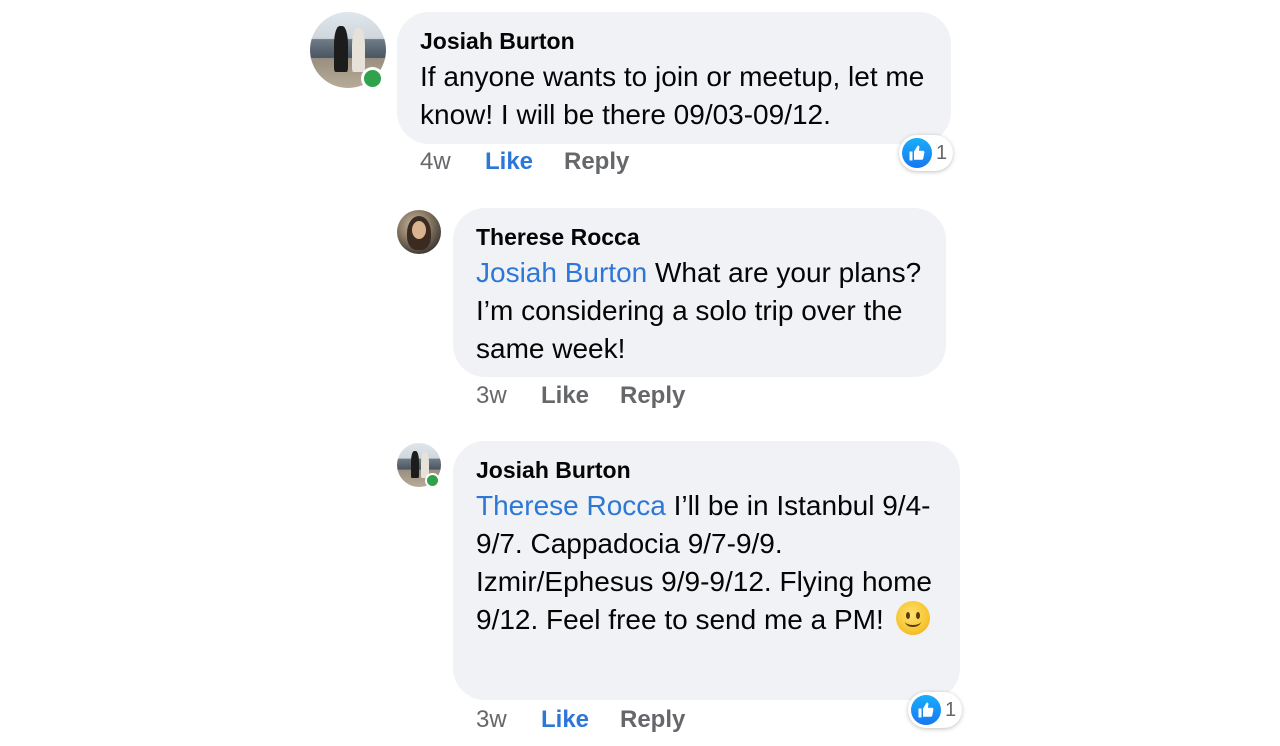 The width and height of the screenshot is (1280, 746). What do you see at coordinates (571, 505) in the screenshot?
I see `mention-link: Therese Rocca` at bounding box center [571, 505].